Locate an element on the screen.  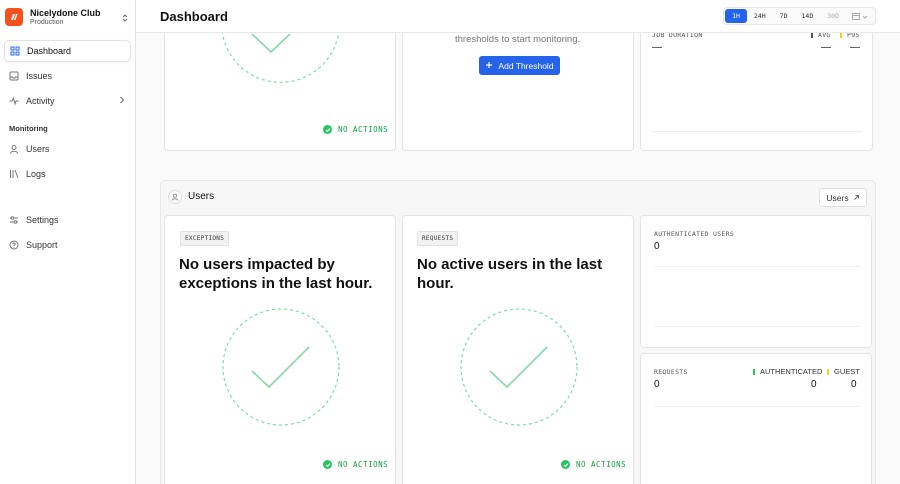
avg-value: — is located at coordinates (826, 47).